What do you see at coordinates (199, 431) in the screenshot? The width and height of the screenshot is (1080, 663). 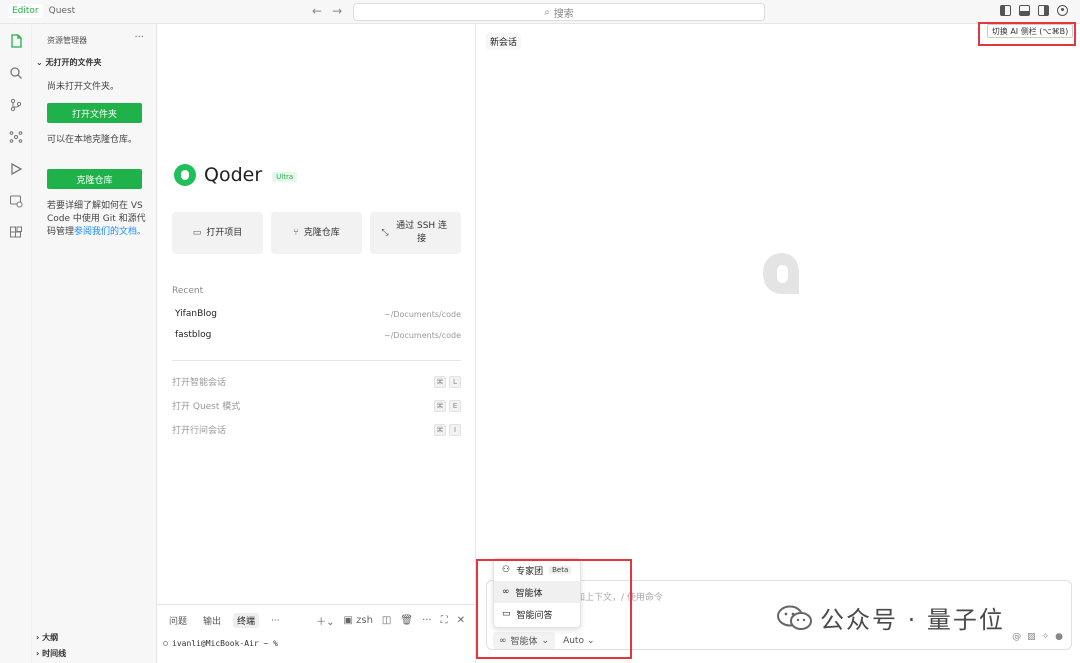 I see `command-label: 打开行间会话` at bounding box center [199, 431].